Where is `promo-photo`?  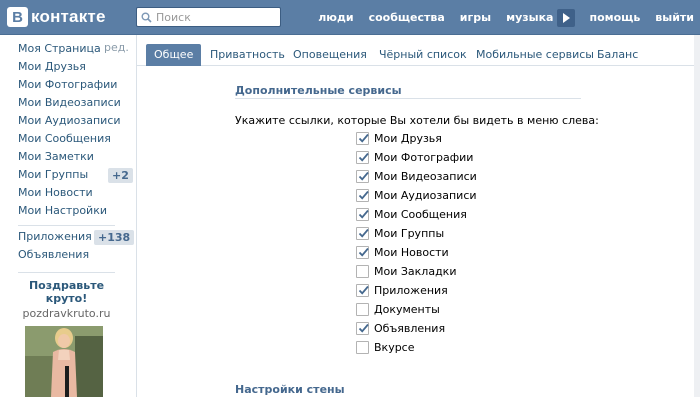
promo-photo is located at coordinates (64, 361).